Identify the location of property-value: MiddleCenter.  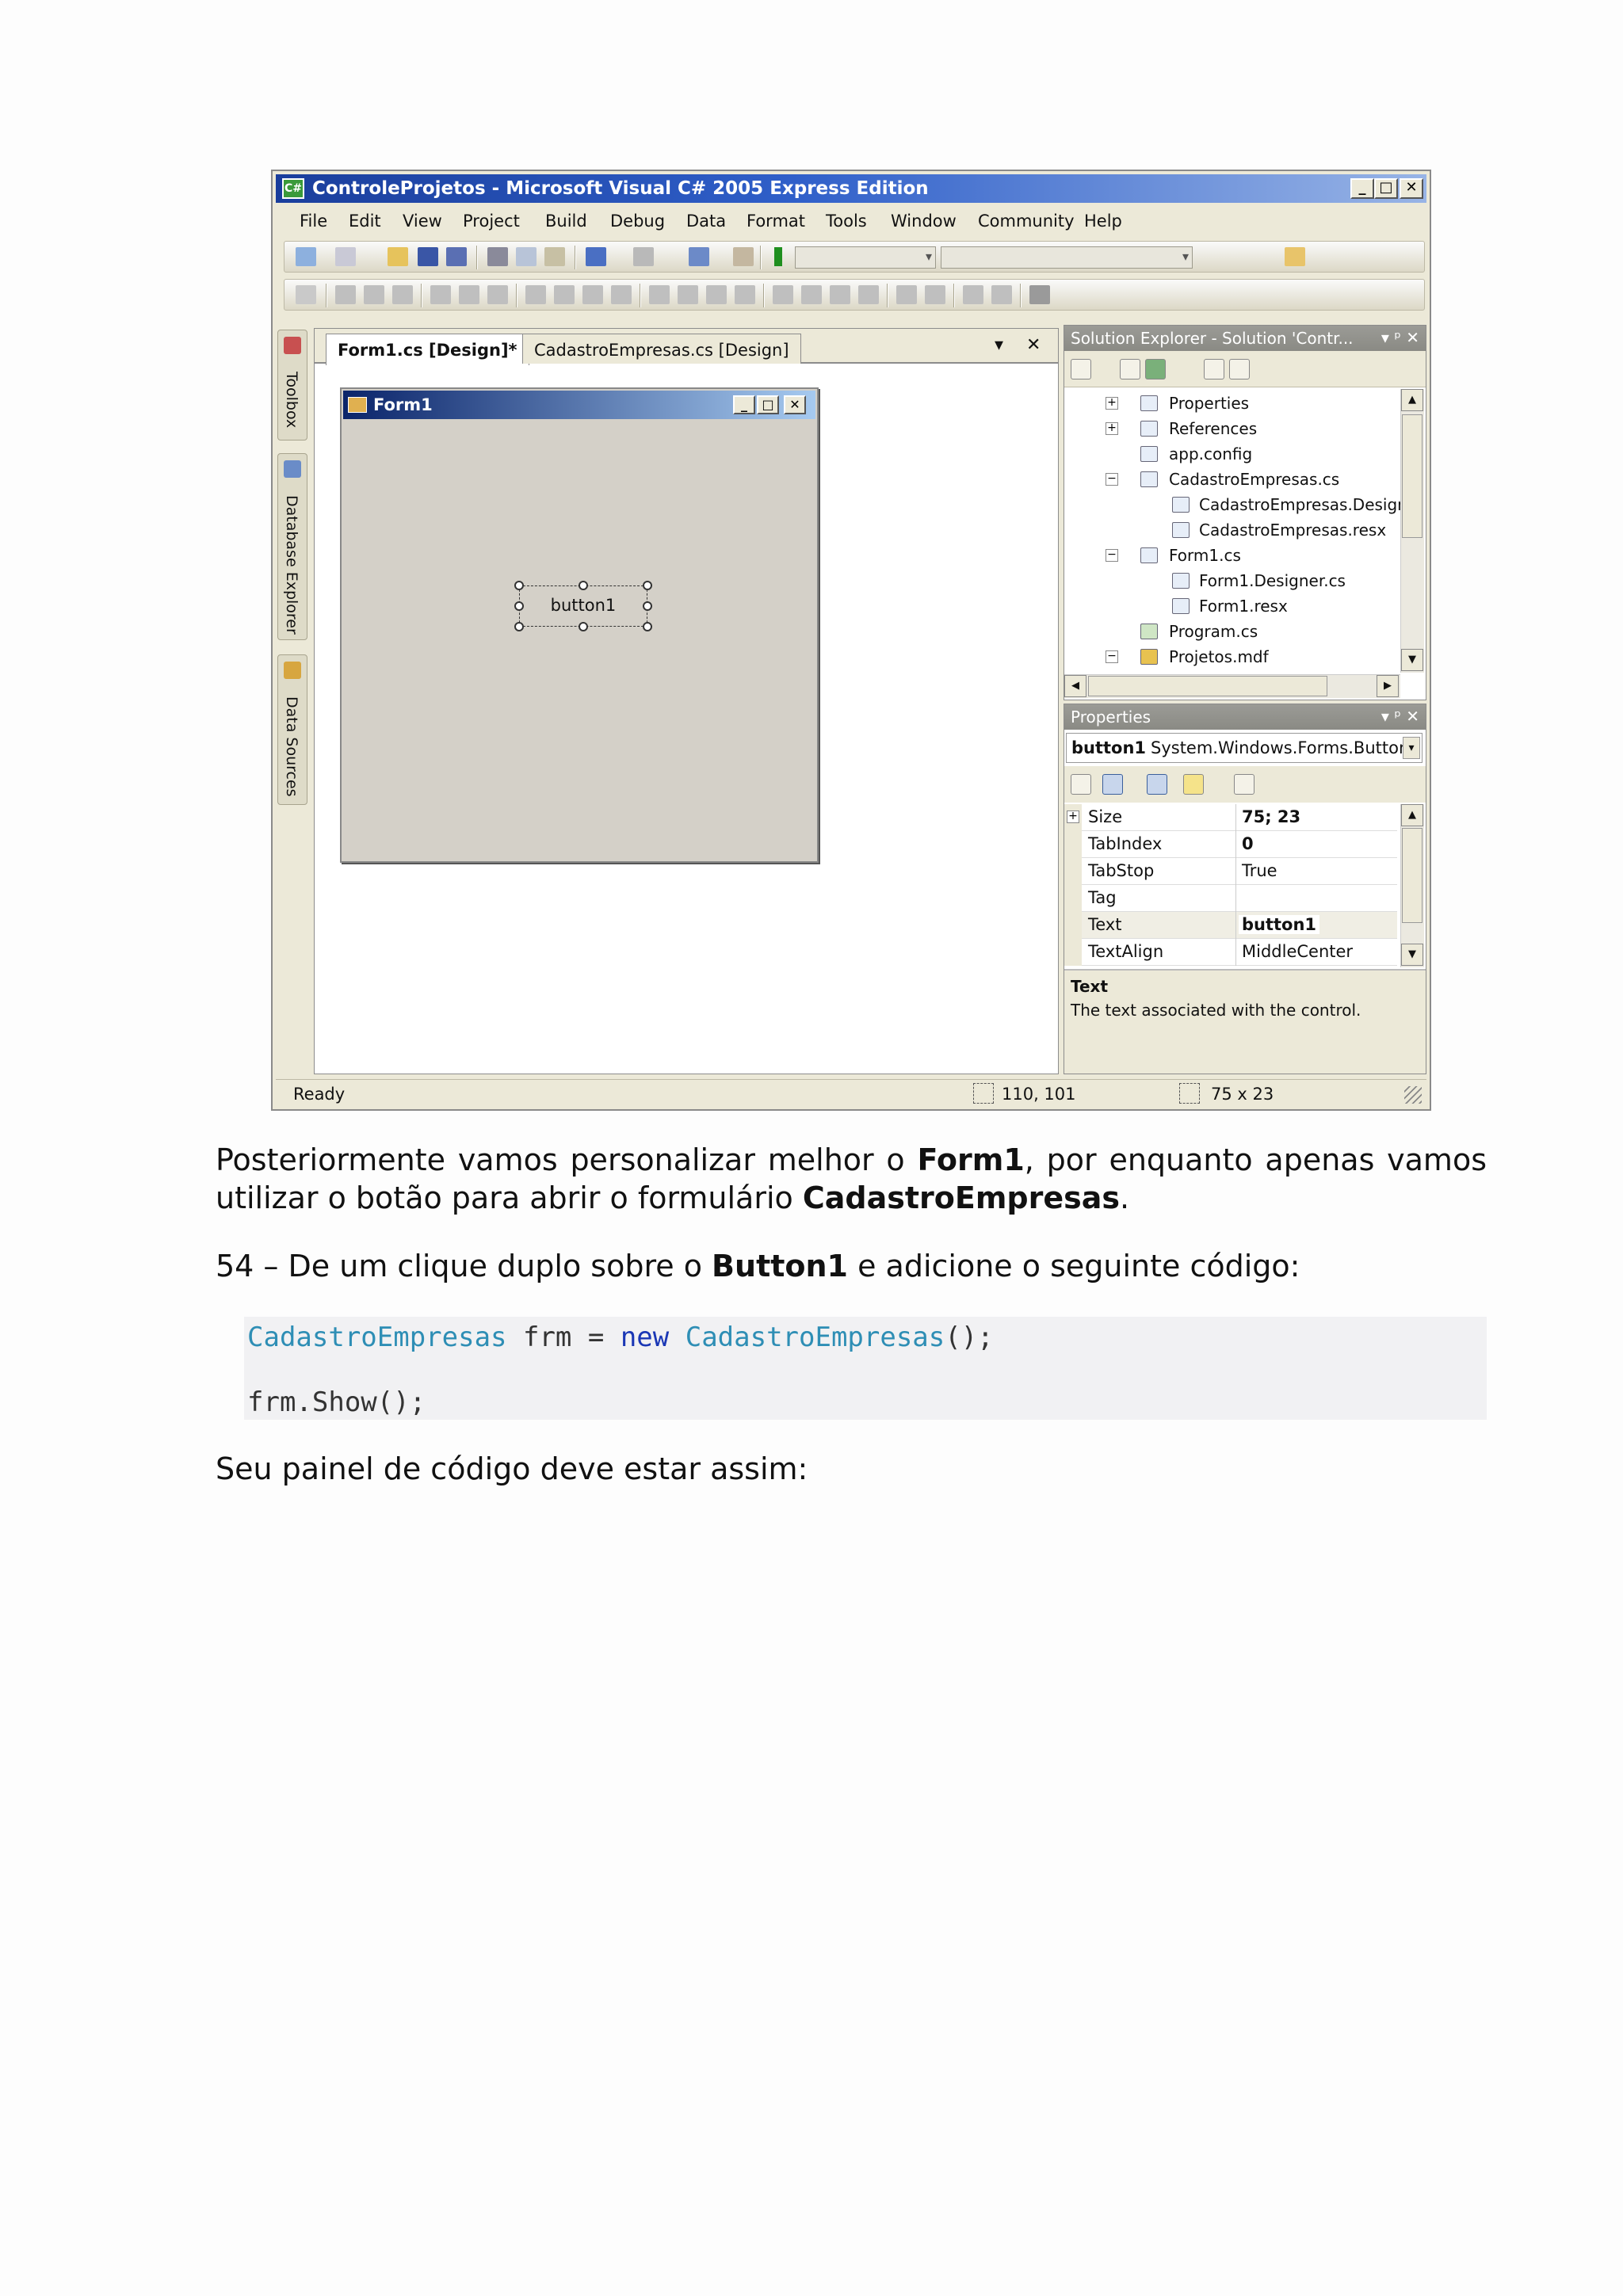
(1297, 951).